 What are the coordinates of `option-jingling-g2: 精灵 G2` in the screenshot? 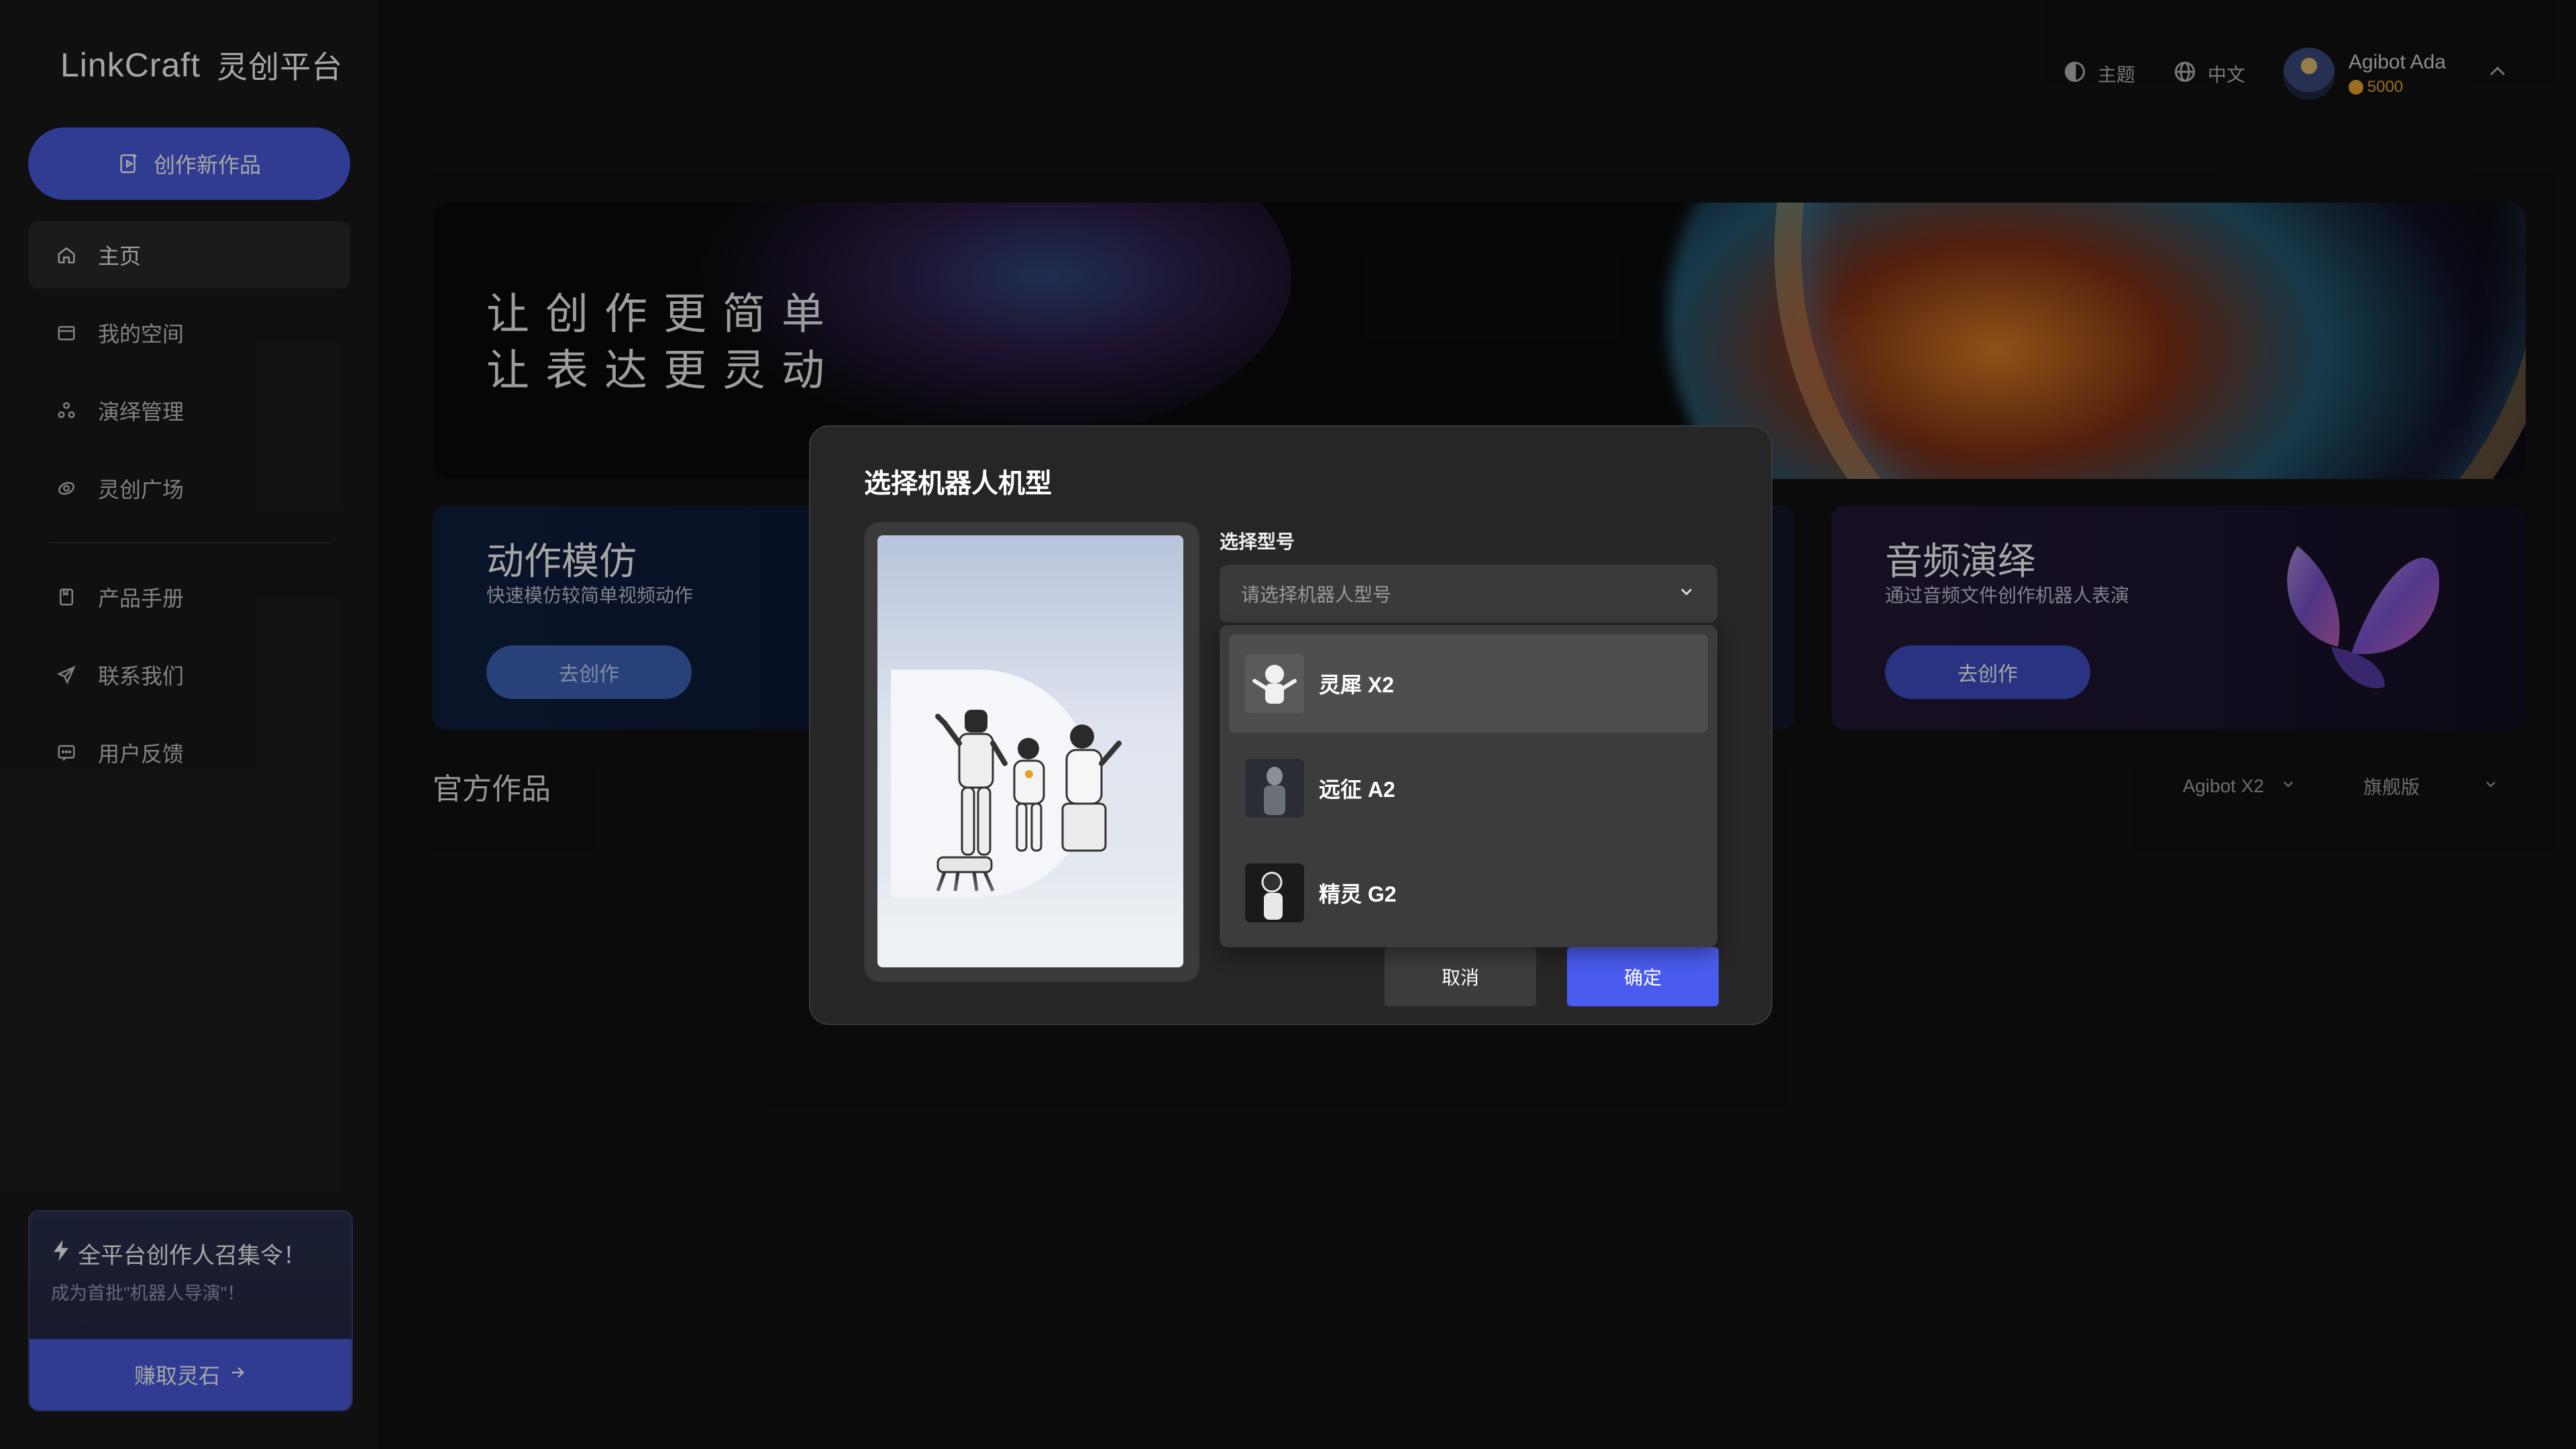 It's located at (1468, 893).